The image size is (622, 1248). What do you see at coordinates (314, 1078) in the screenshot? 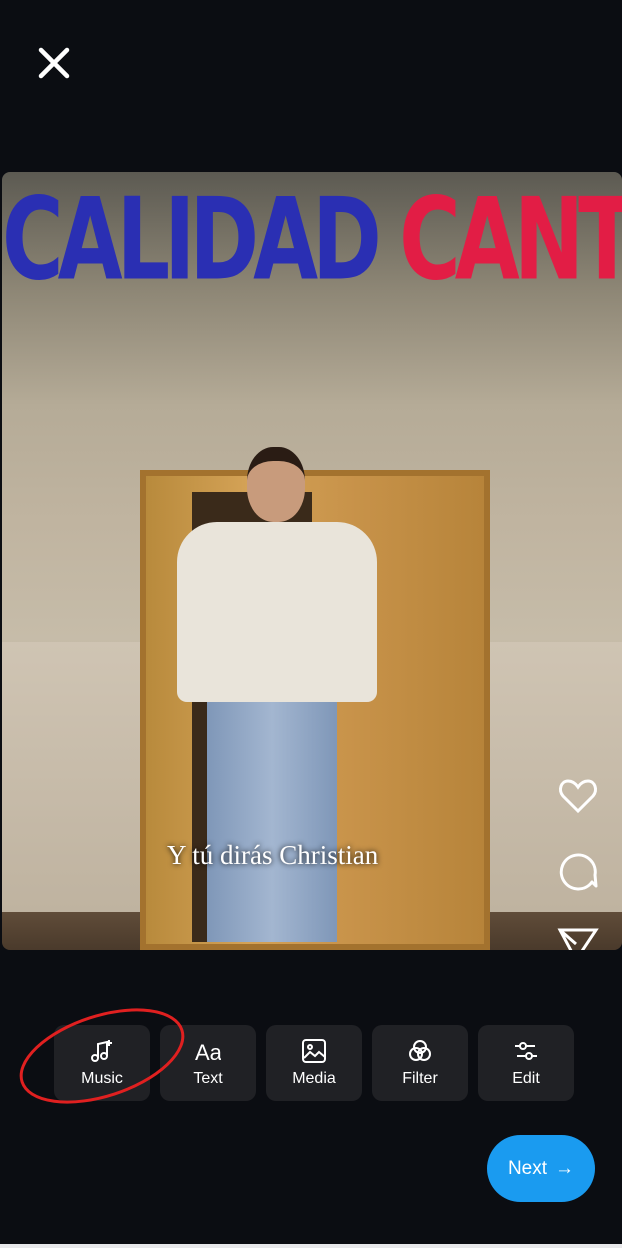
I see `media-label: Media` at bounding box center [314, 1078].